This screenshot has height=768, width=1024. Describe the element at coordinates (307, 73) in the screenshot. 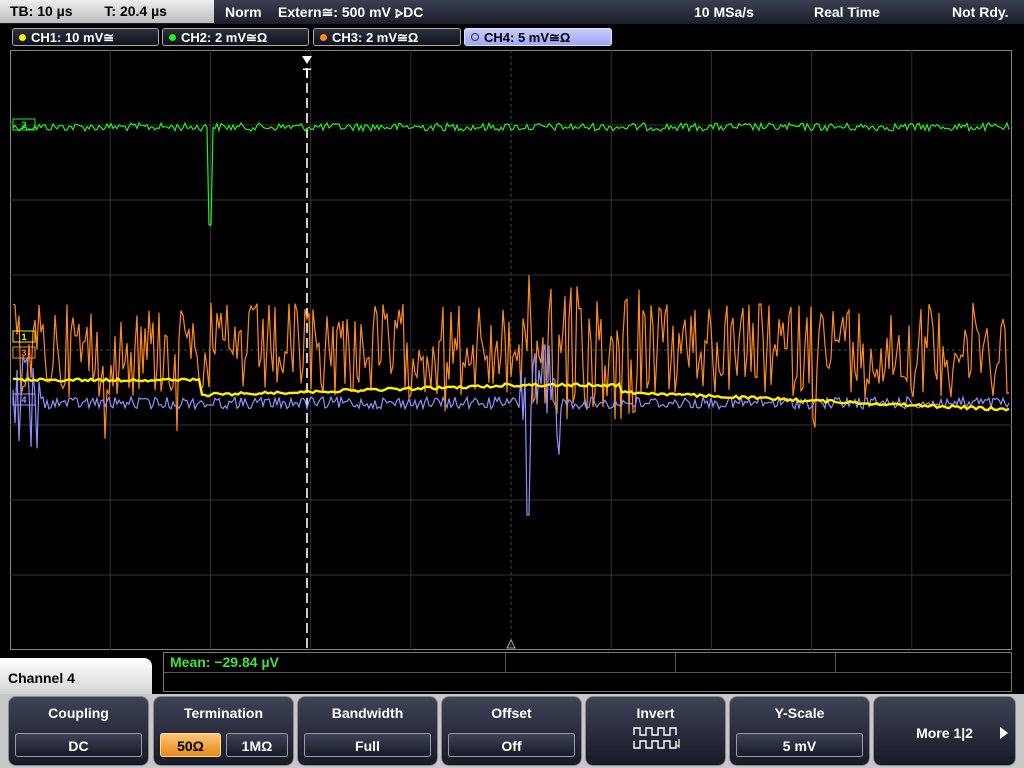

I see `trigger-marker: T` at that location.